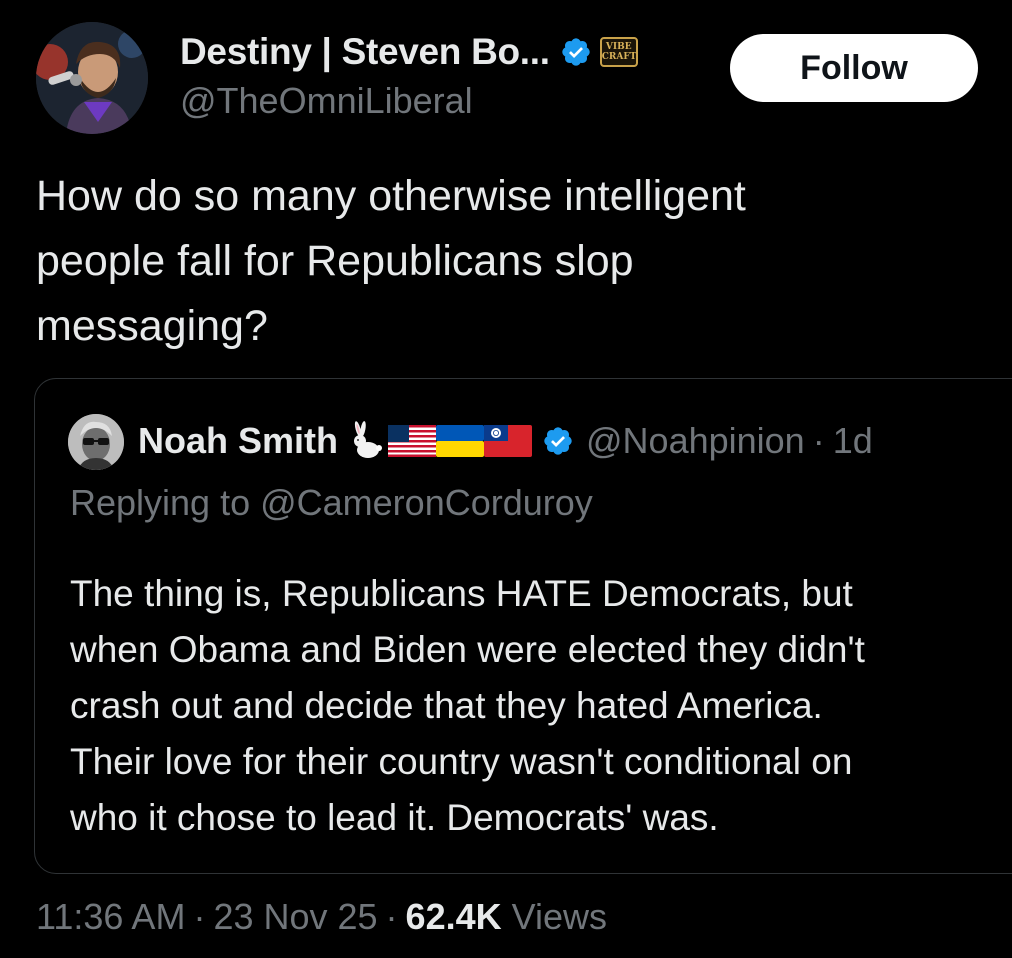 The width and height of the screenshot is (1012, 958). What do you see at coordinates (618, 47) in the screenshot?
I see `badge-line-1: VIBE` at bounding box center [618, 47].